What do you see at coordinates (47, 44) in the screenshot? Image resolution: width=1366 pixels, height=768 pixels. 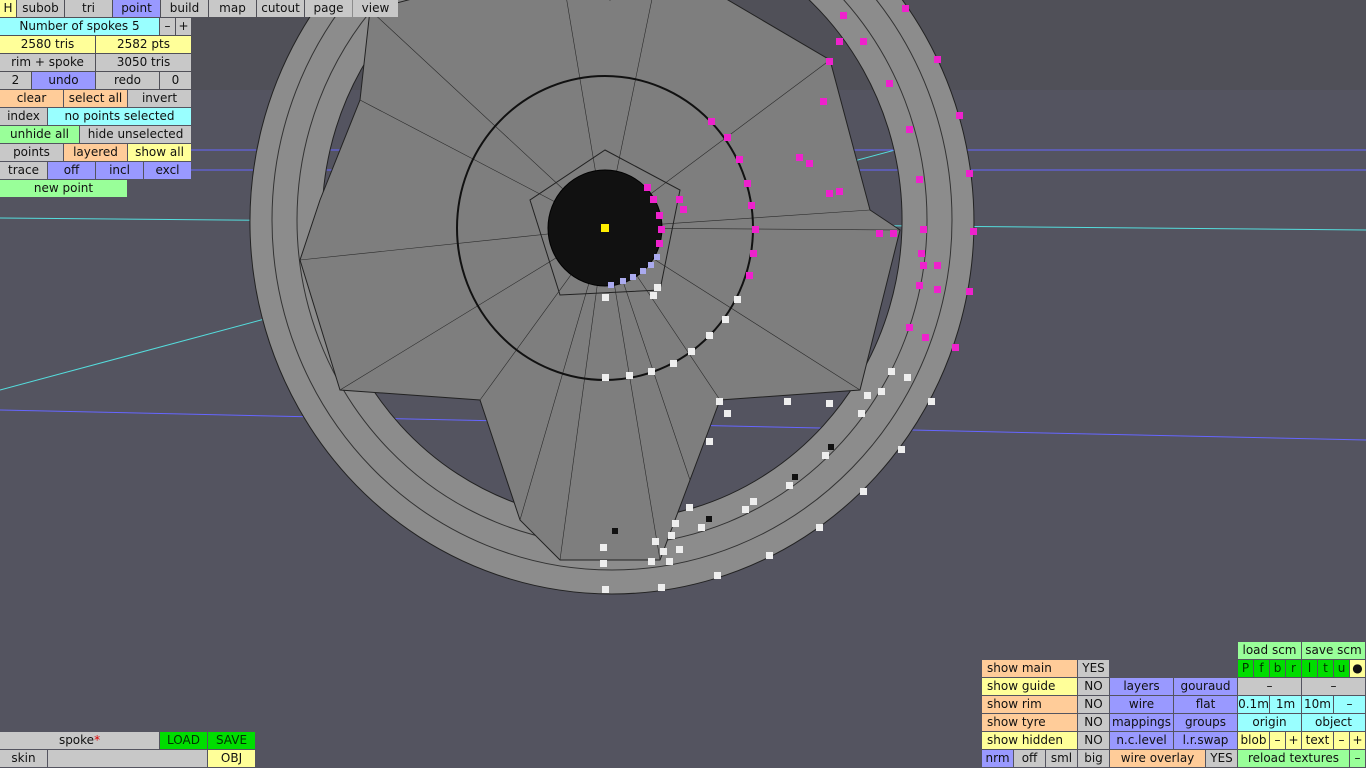 I see `tris-count: 2580 tris` at bounding box center [47, 44].